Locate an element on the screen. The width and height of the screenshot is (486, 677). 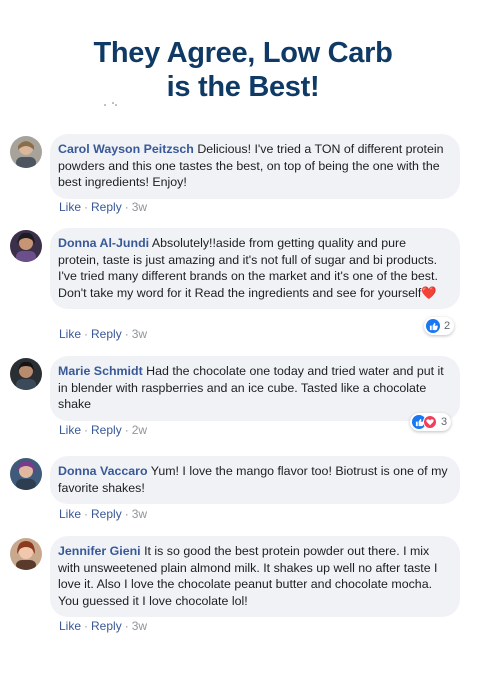
comment-actions: Like · Reply · 2w is located at coordinates (103, 430).